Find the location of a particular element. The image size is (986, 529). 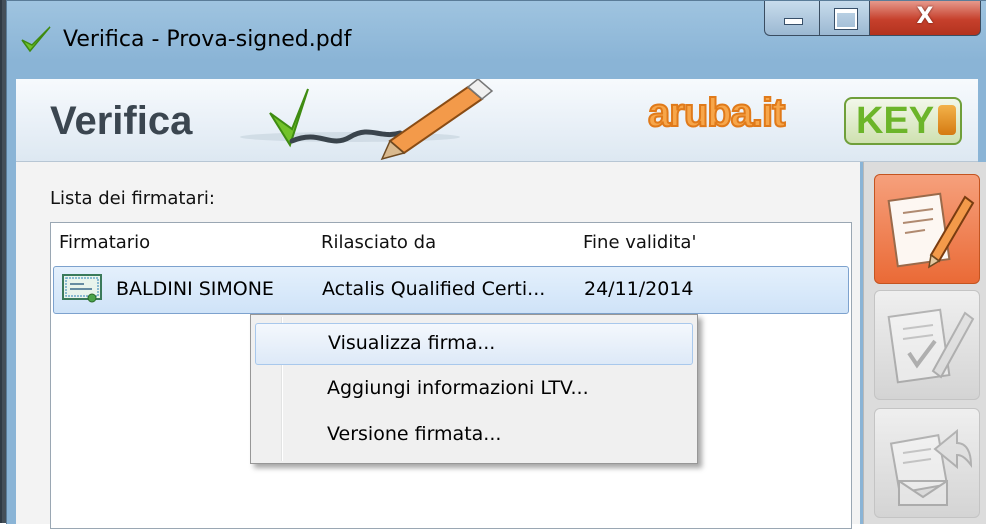

signed-document-icon is located at coordinates (931, 346).